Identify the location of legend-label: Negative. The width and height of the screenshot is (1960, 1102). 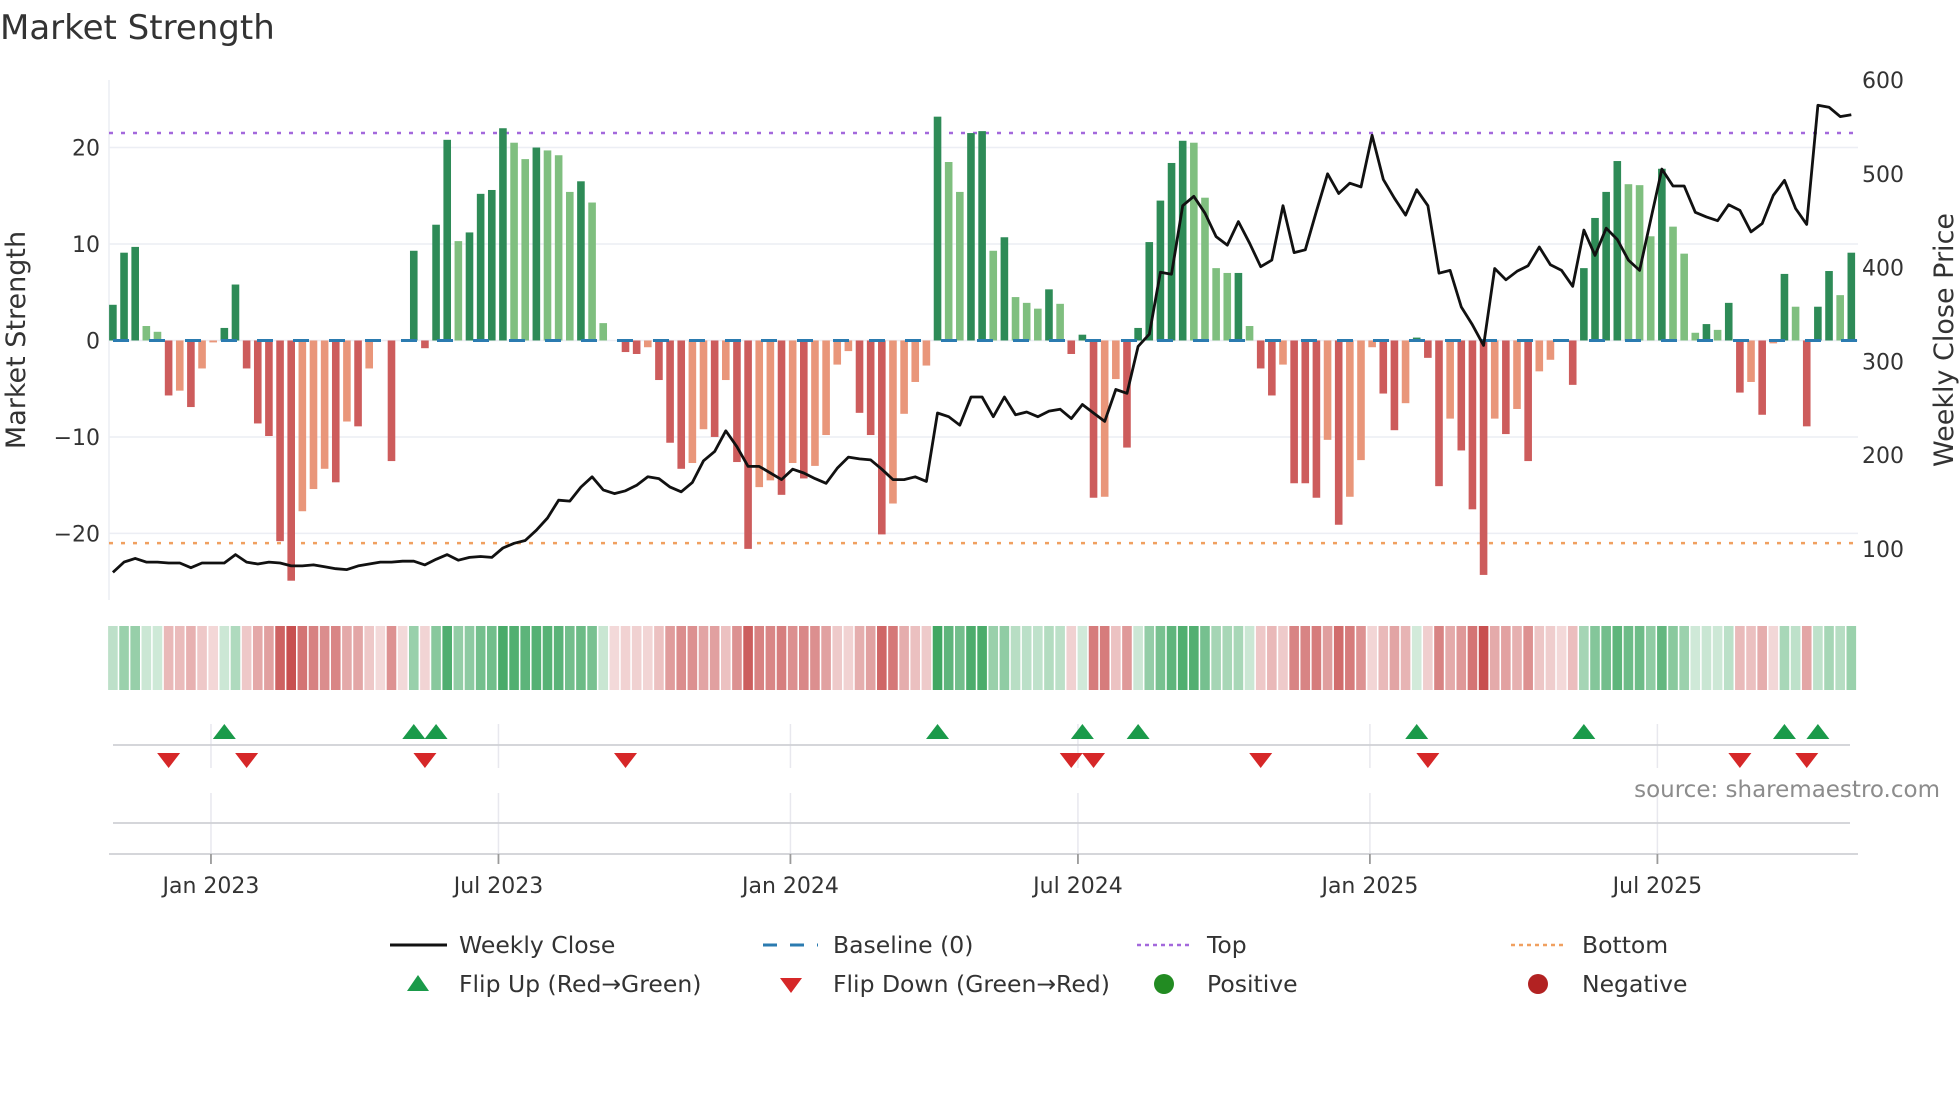
(1634, 984).